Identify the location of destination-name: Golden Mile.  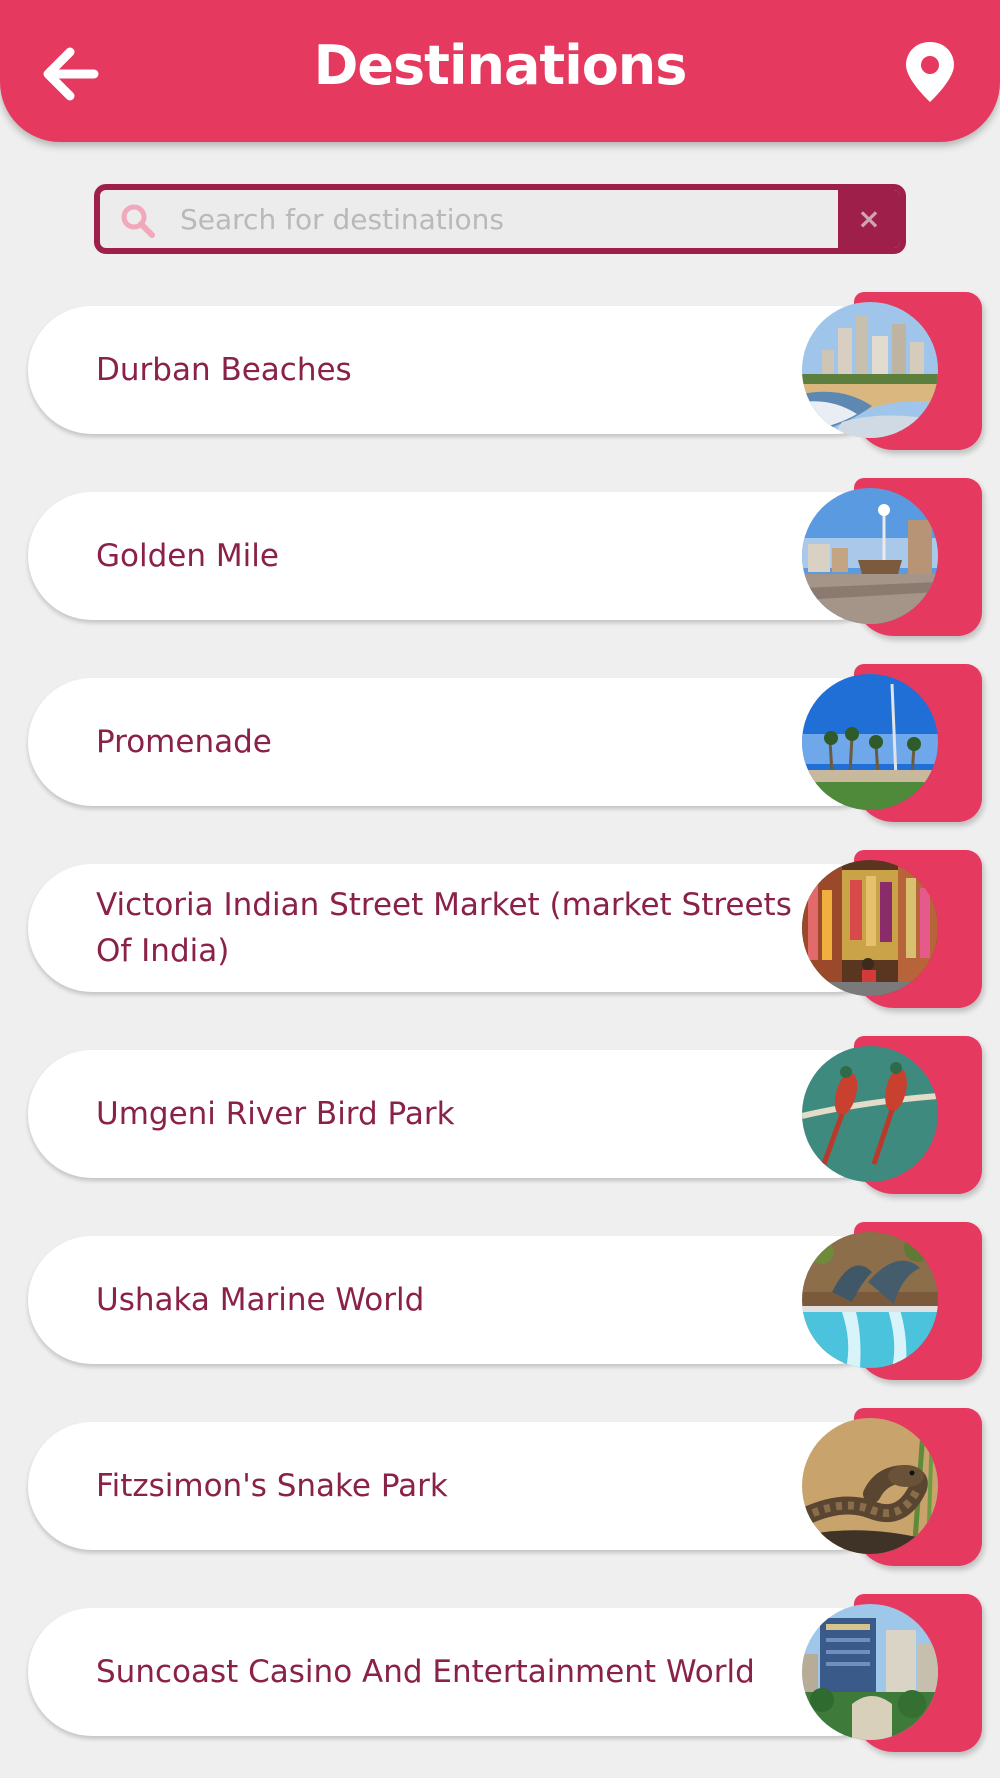
(187, 556).